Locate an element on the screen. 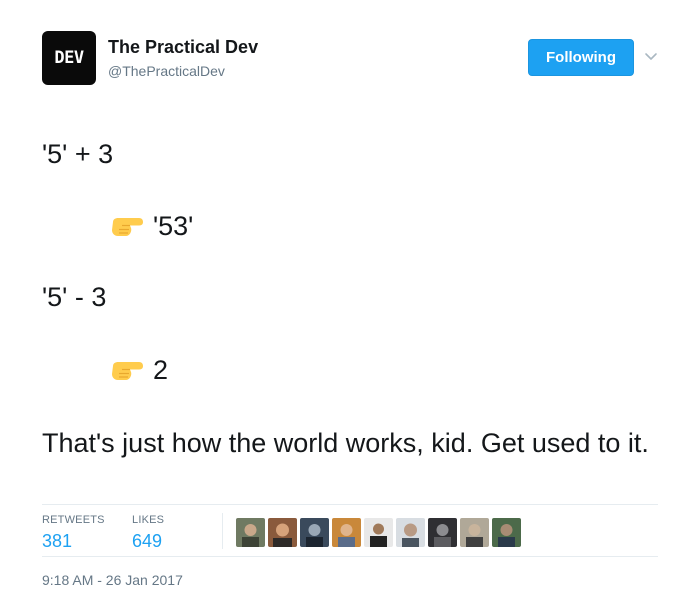  chevron-down-icon is located at coordinates (651, 56).